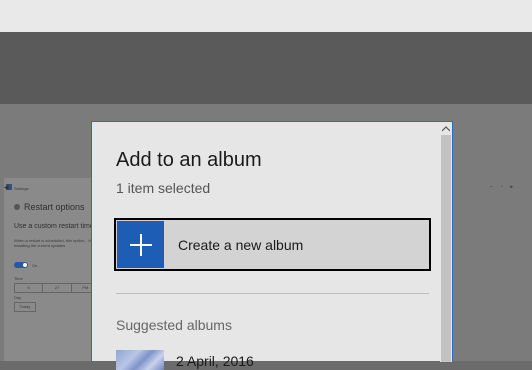  I want to click on back-arrow-icon: ◀, so click(6, 188).